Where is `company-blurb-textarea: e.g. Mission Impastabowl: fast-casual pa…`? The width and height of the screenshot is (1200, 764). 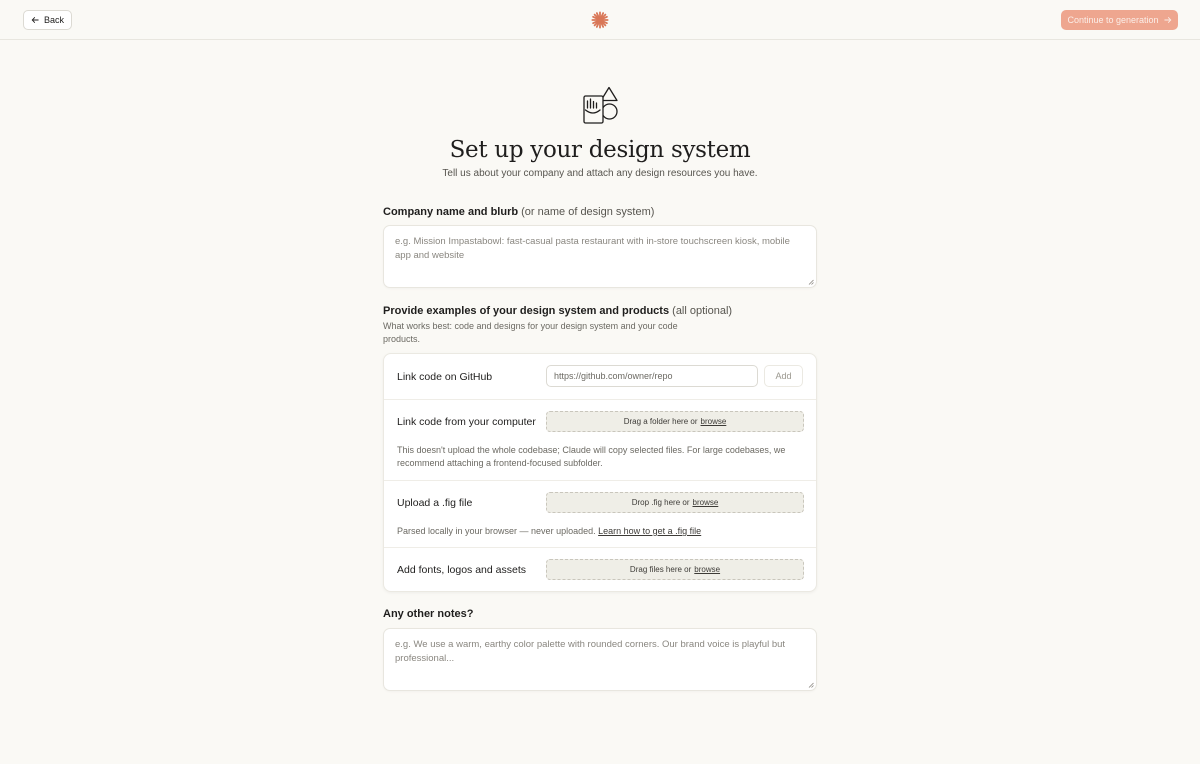 company-blurb-textarea: e.g. Mission Impastabowl: fast-casual pa… is located at coordinates (600, 256).